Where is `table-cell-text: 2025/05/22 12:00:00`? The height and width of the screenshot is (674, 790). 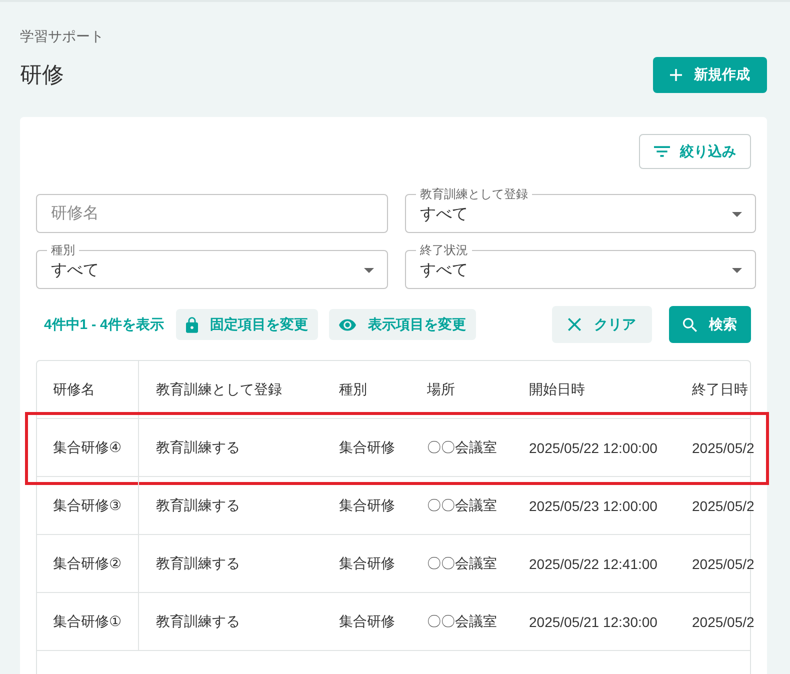 table-cell-text: 2025/05/22 12:00:00 is located at coordinates (593, 448).